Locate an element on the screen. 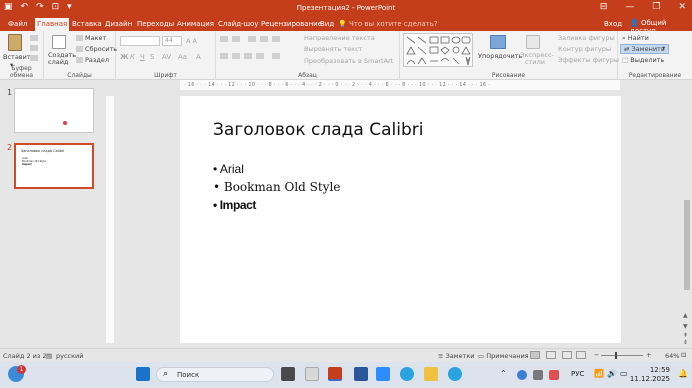  shapes-gallery is located at coordinates (438, 50).